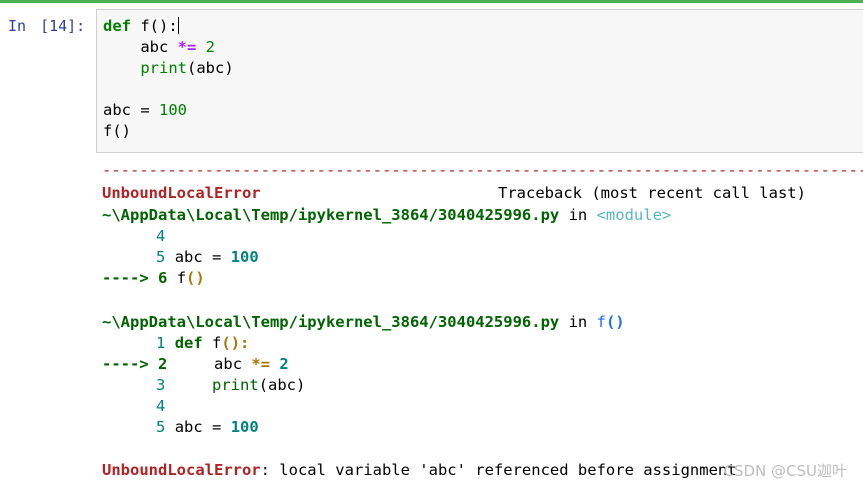  What do you see at coordinates (195, 364) in the screenshot?
I see `frame2-line-2: ----> 2 abc *= 2` at bounding box center [195, 364].